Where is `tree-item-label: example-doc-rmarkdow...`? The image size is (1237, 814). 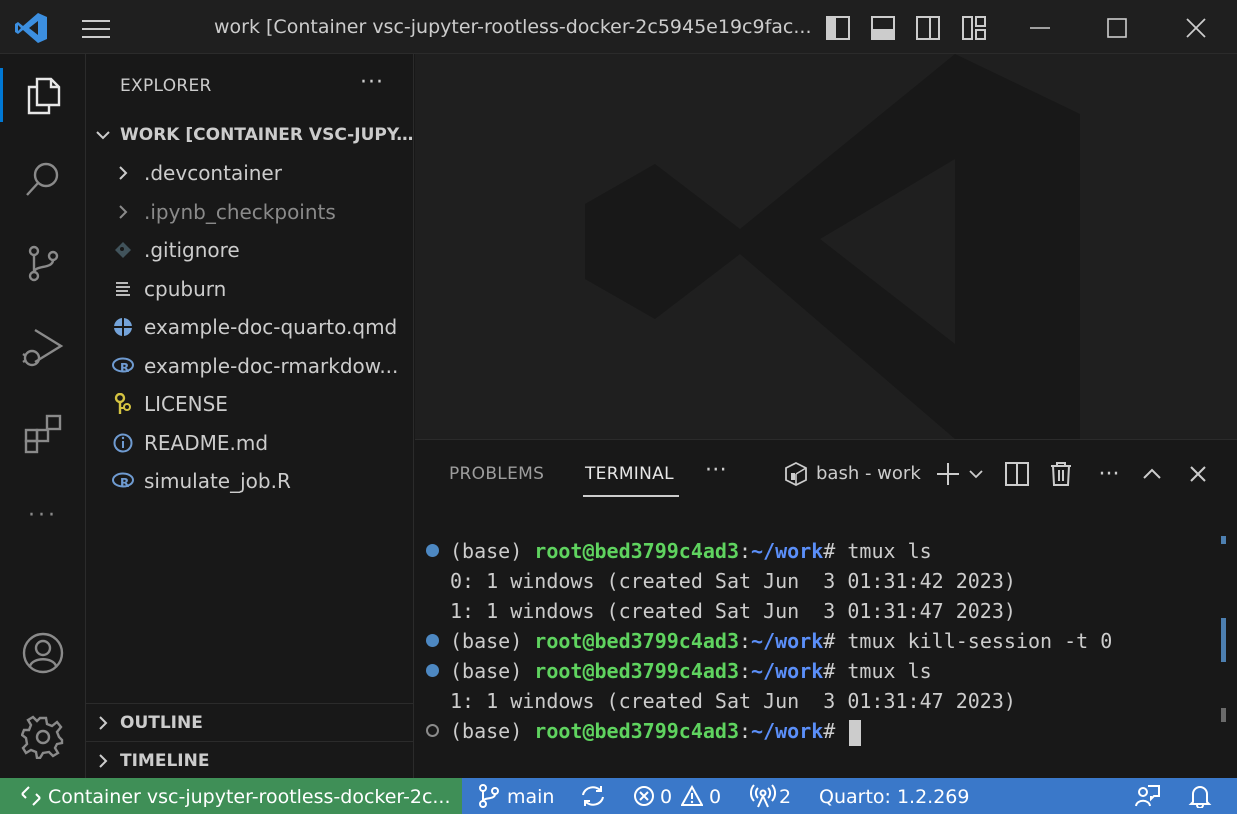
tree-item-label: example-doc-rmarkdow... is located at coordinates (271, 366).